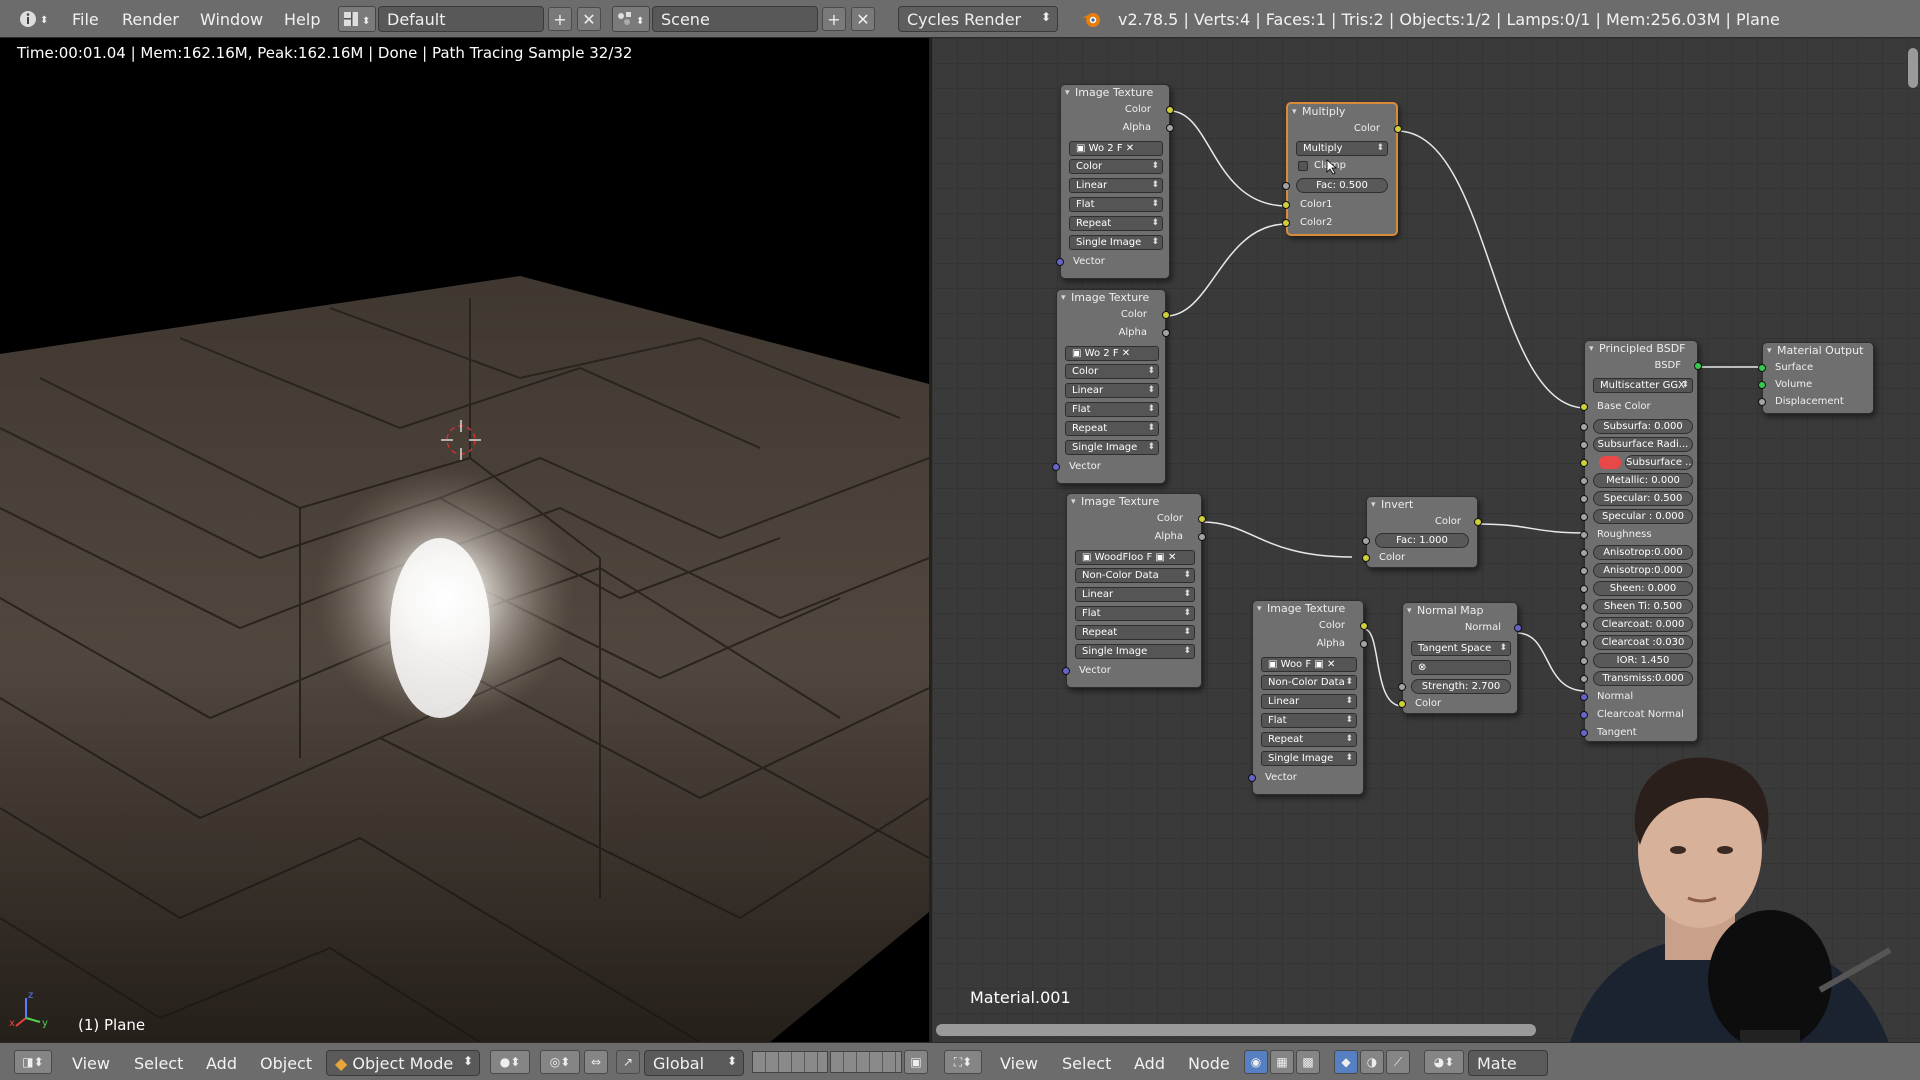 The image size is (1920, 1080). What do you see at coordinates (1286, 223) in the screenshot?
I see `input-color2-socket` at bounding box center [1286, 223].